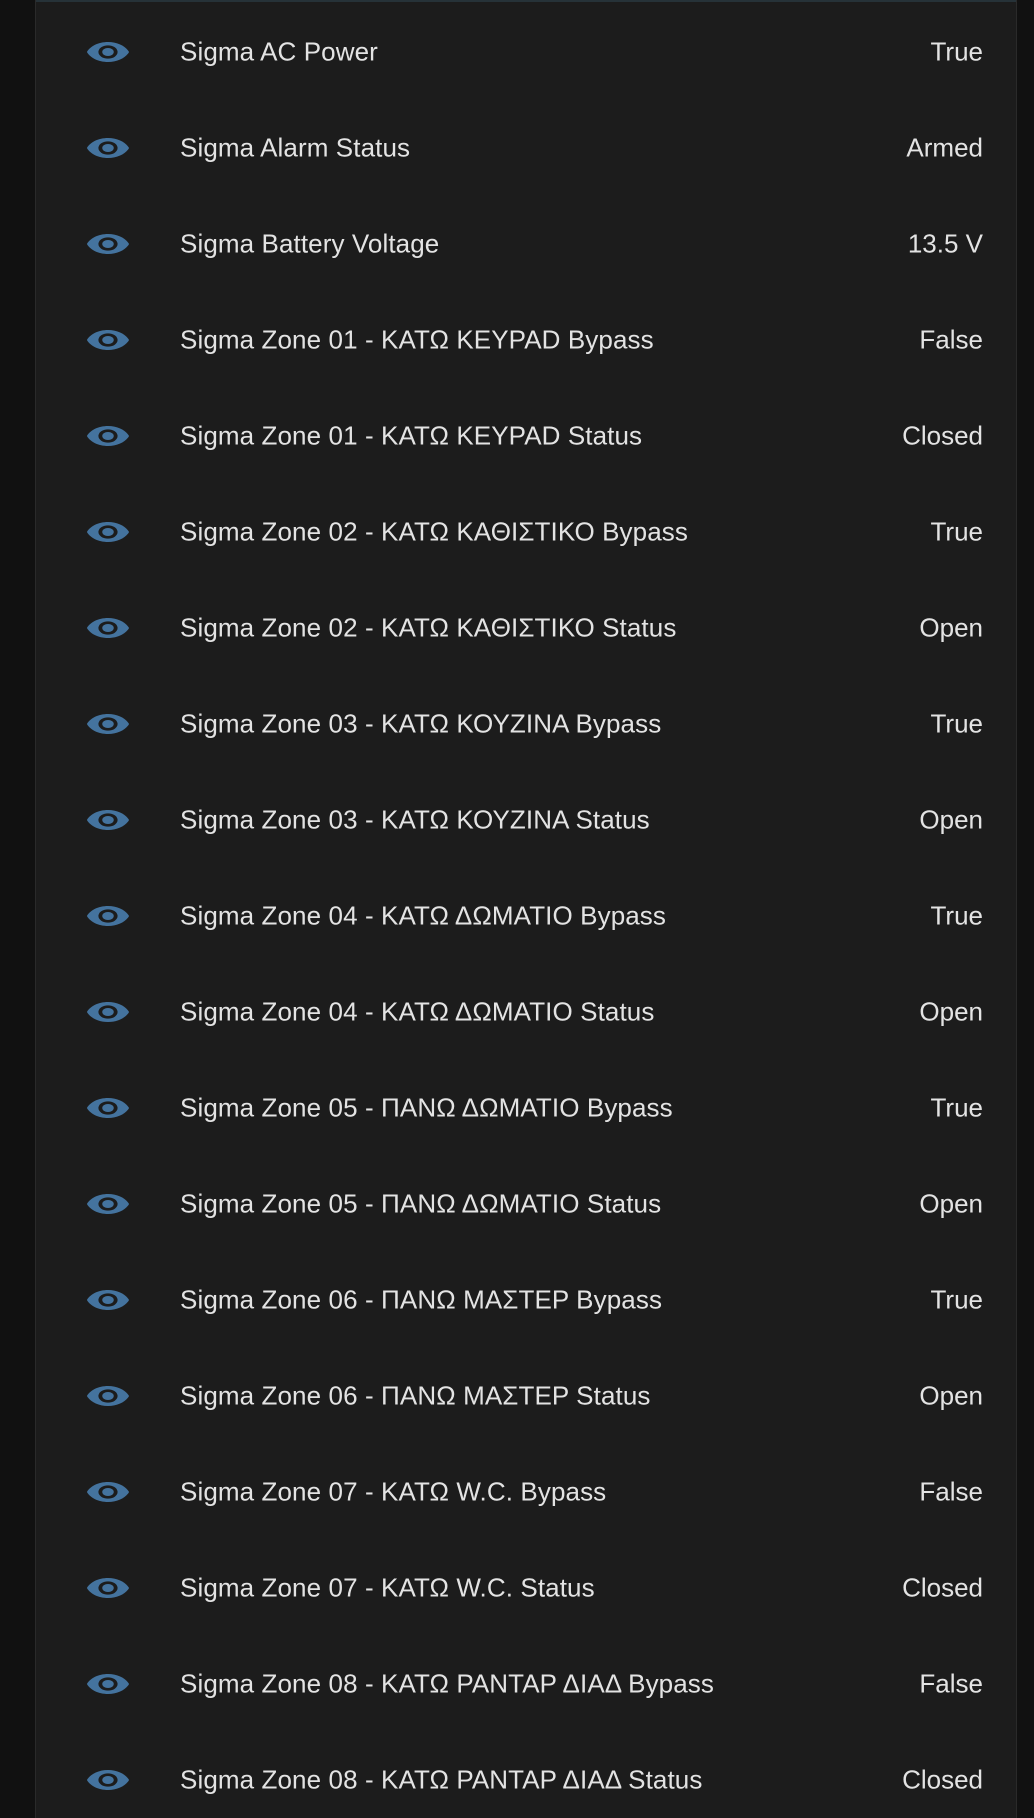  I want to click on entity-row: Sigma Zone 07 - ΚΑΤΩ W.C. Bypass False, so click(526, 1492).